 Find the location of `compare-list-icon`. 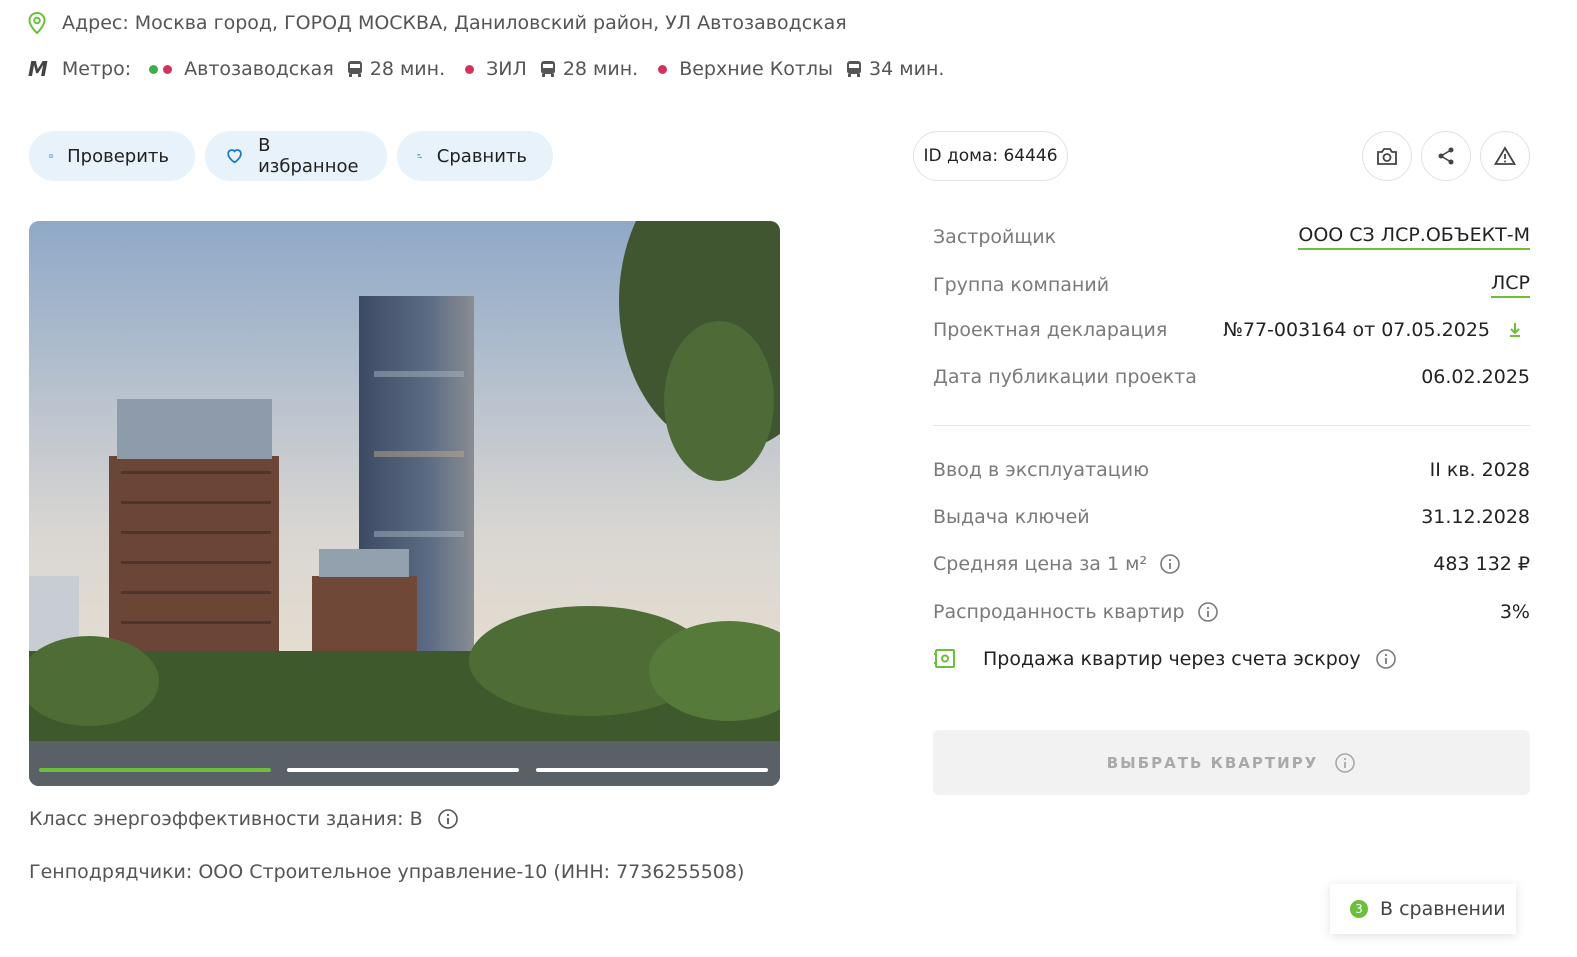

compare-list-icon is located at coordinates (419, 156).